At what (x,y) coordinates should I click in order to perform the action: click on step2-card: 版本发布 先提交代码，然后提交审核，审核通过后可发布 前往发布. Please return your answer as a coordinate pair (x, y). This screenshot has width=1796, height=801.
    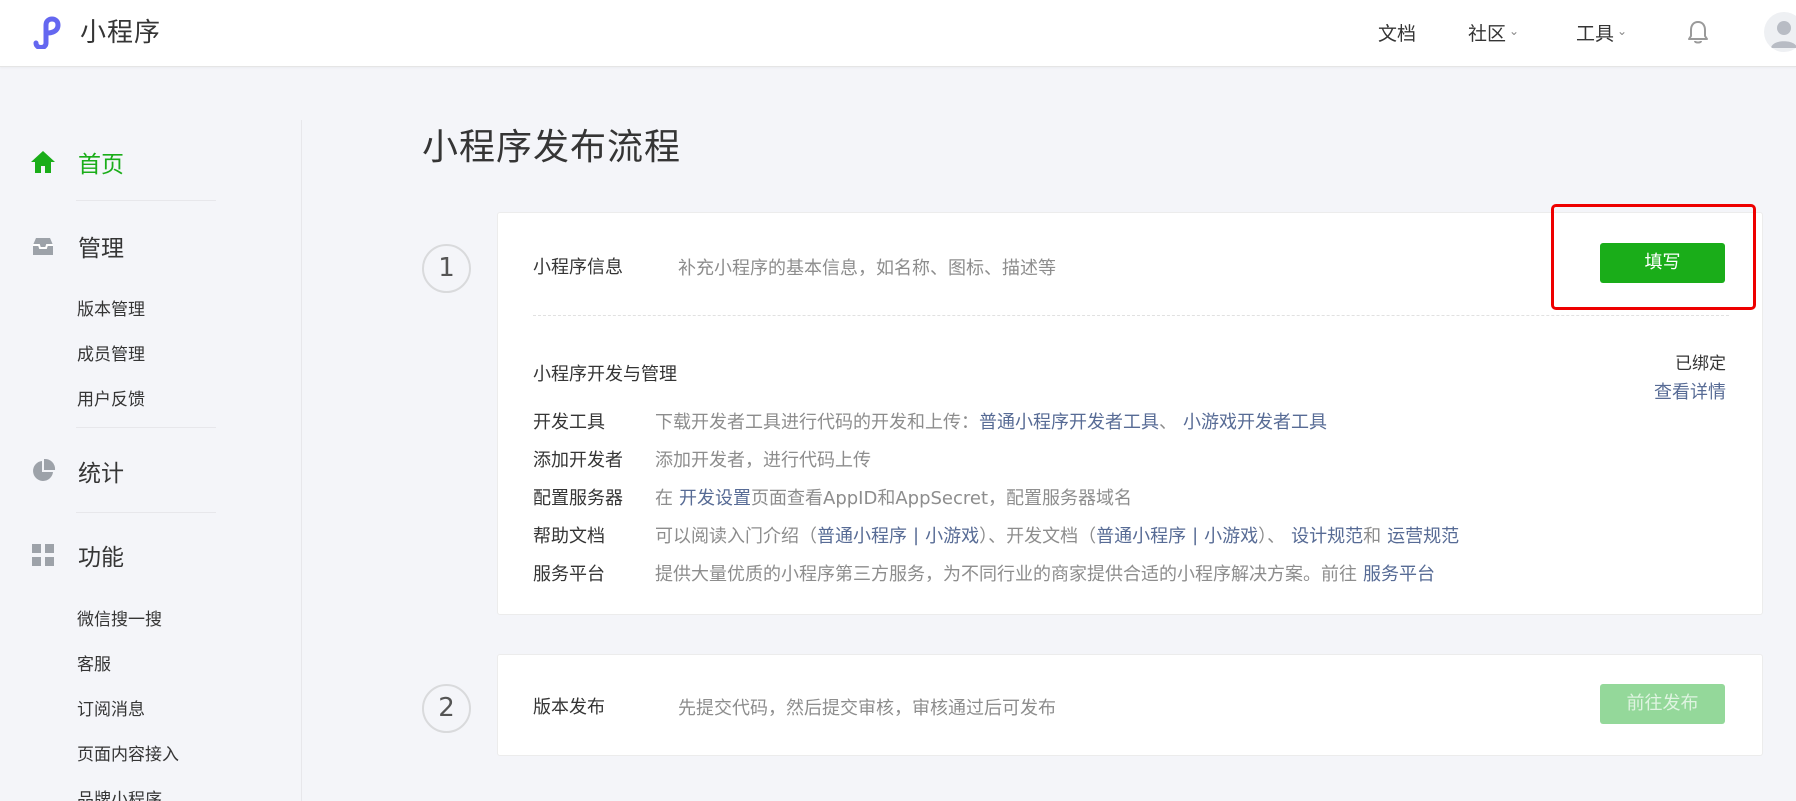
    Looking at the image, I should click on (1130, 705).